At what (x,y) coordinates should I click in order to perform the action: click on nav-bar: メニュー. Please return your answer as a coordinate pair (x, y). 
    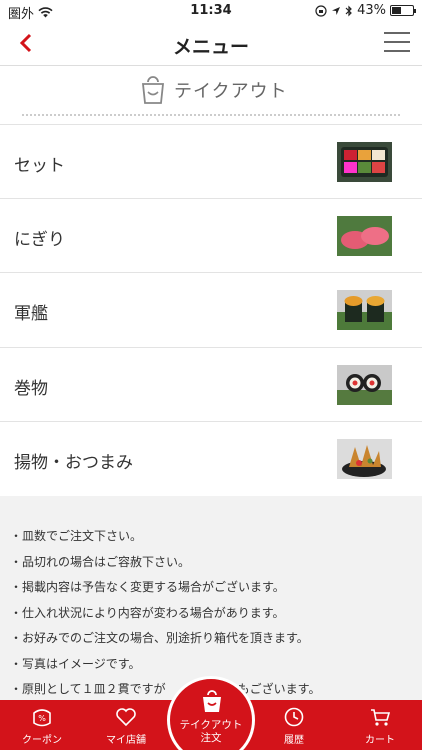
    Looking at the image, I should click on (211, 44).